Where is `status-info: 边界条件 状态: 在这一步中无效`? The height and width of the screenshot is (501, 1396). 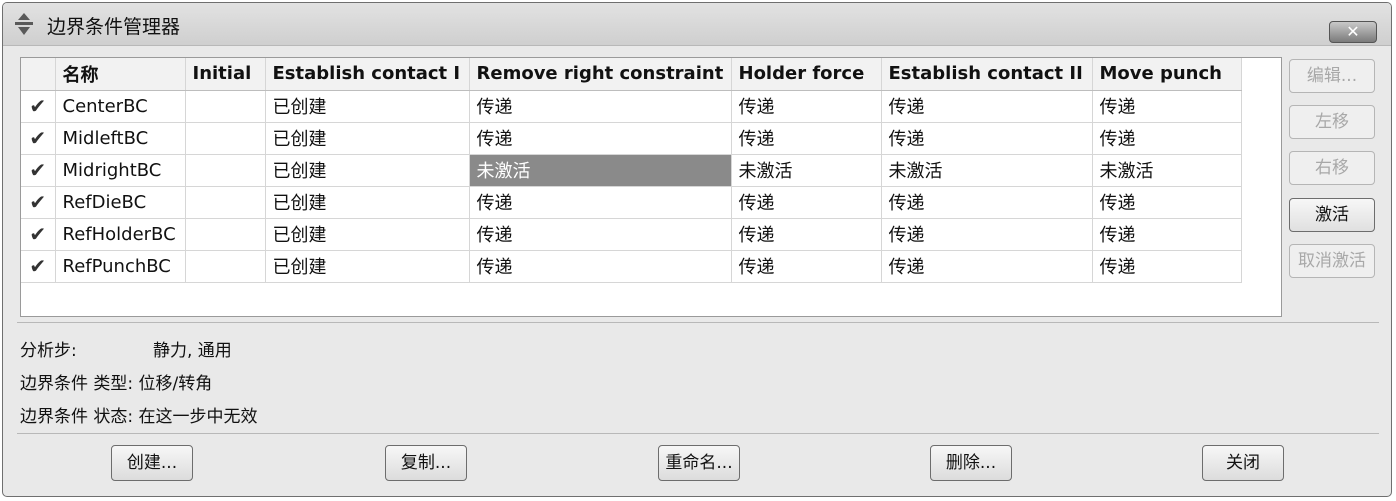
status-info: 边界条件 状态: 在这一步中无效 is located at coordinates (139, 414).